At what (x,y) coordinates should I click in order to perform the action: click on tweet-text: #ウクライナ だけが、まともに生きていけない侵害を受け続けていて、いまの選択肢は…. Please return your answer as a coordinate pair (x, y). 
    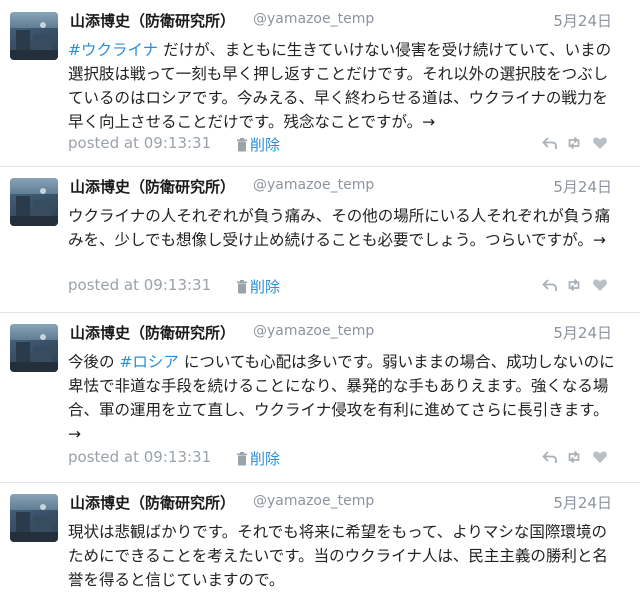
    Looking at the image, I should click on (342, 86).